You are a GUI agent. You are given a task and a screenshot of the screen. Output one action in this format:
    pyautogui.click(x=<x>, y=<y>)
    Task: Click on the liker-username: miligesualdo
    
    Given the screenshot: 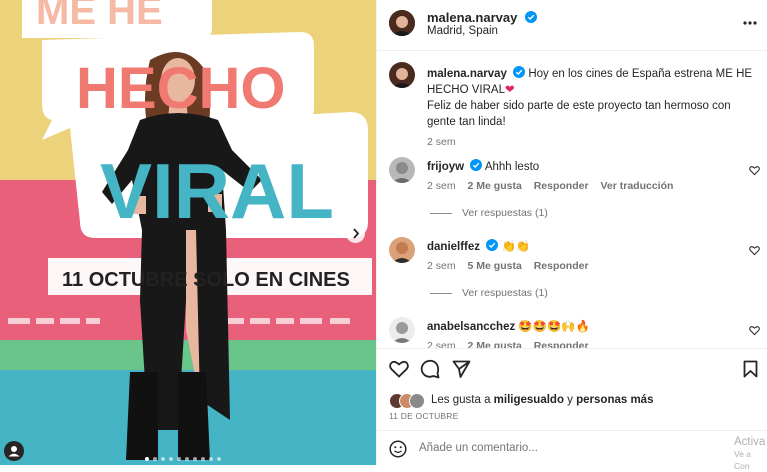 What is the action you would take?
    pyautogui.click(x=529, y=400)
    